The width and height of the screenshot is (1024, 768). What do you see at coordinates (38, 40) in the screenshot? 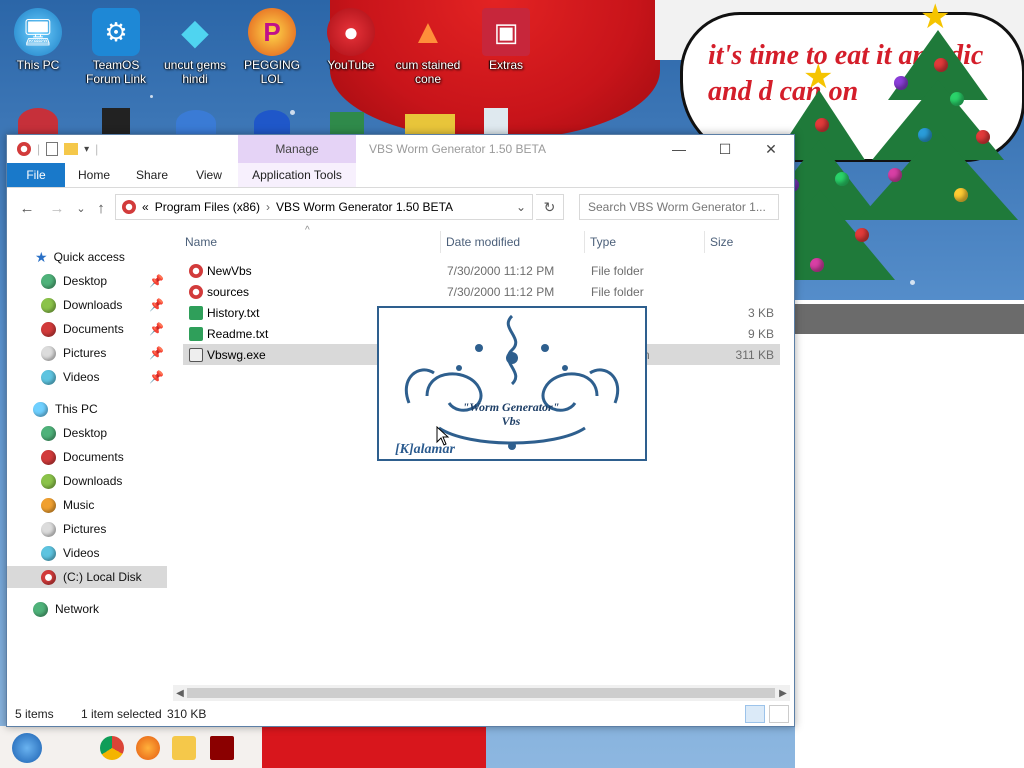
I see `desktop-icon-this-pc: 🖥 This PC` at bounding box center [38, 40].